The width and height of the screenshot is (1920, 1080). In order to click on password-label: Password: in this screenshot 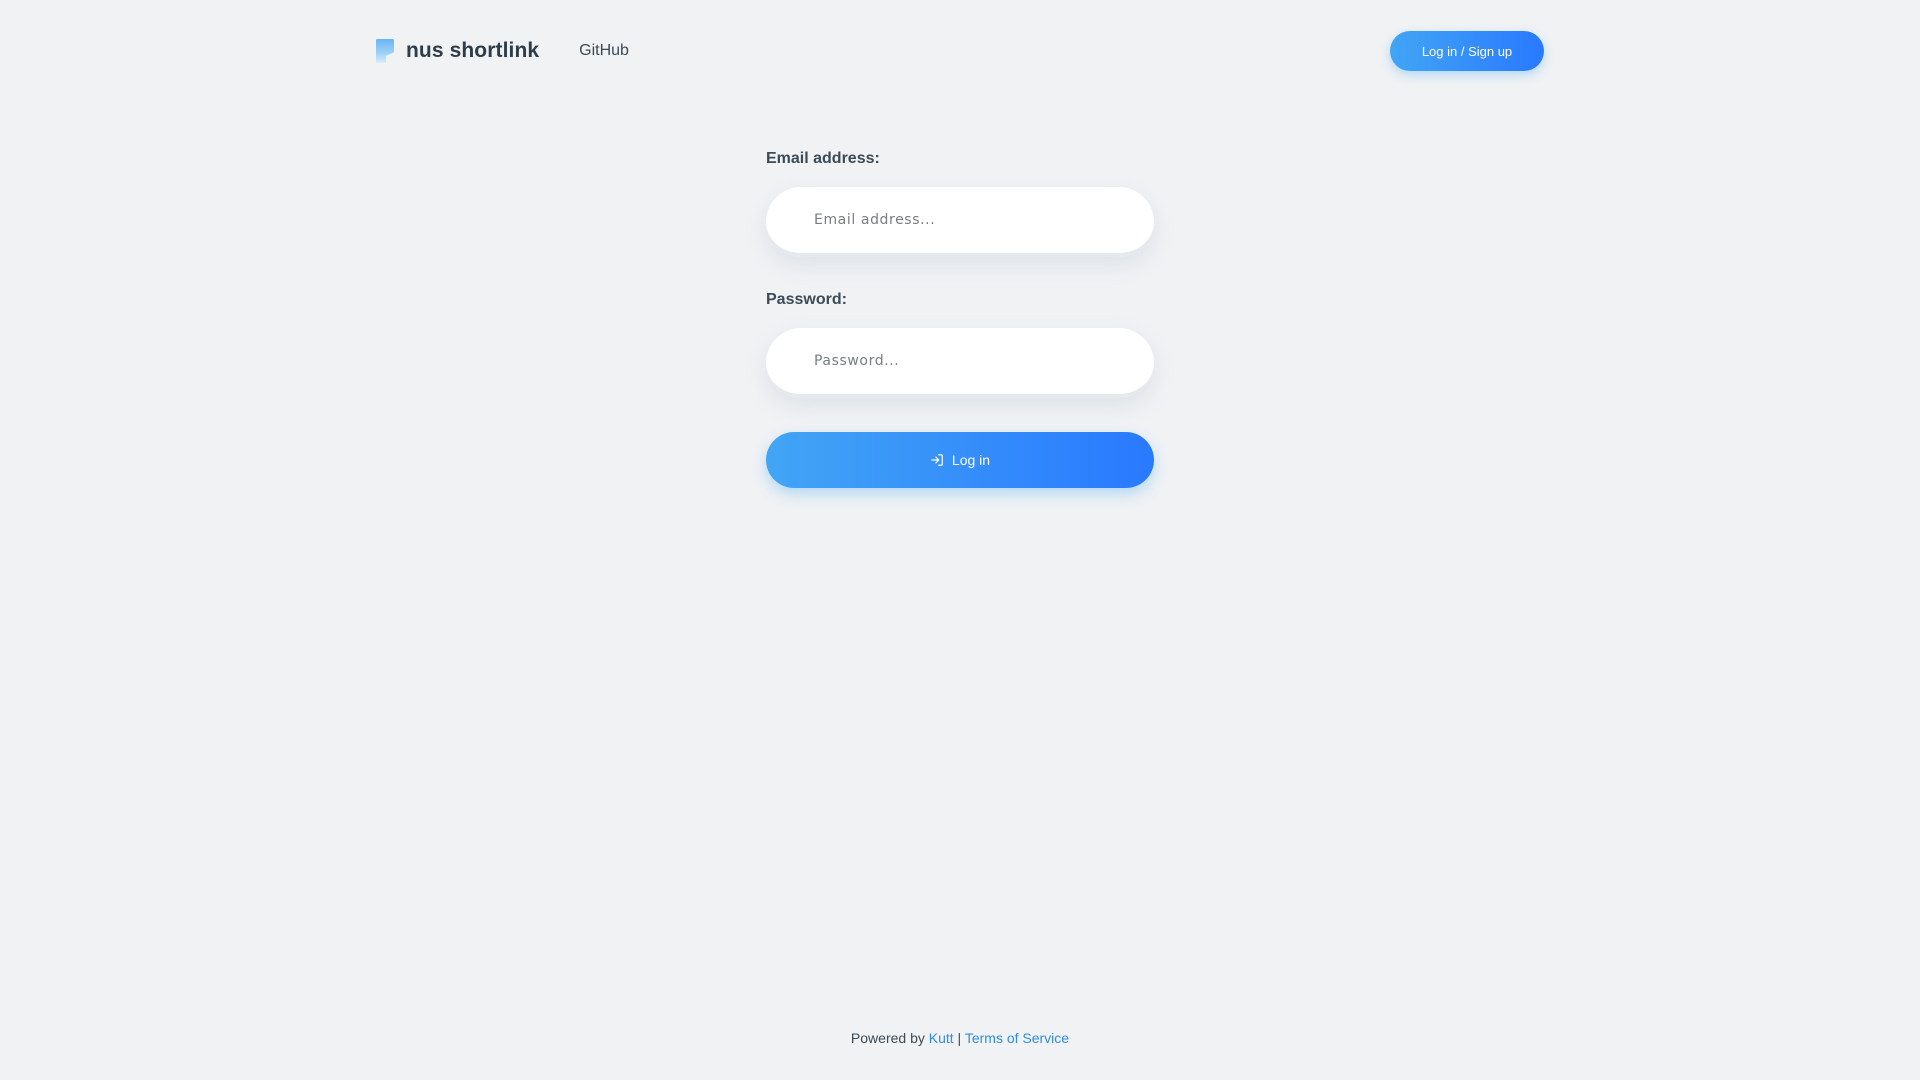, I will do `click(806, 299)`.